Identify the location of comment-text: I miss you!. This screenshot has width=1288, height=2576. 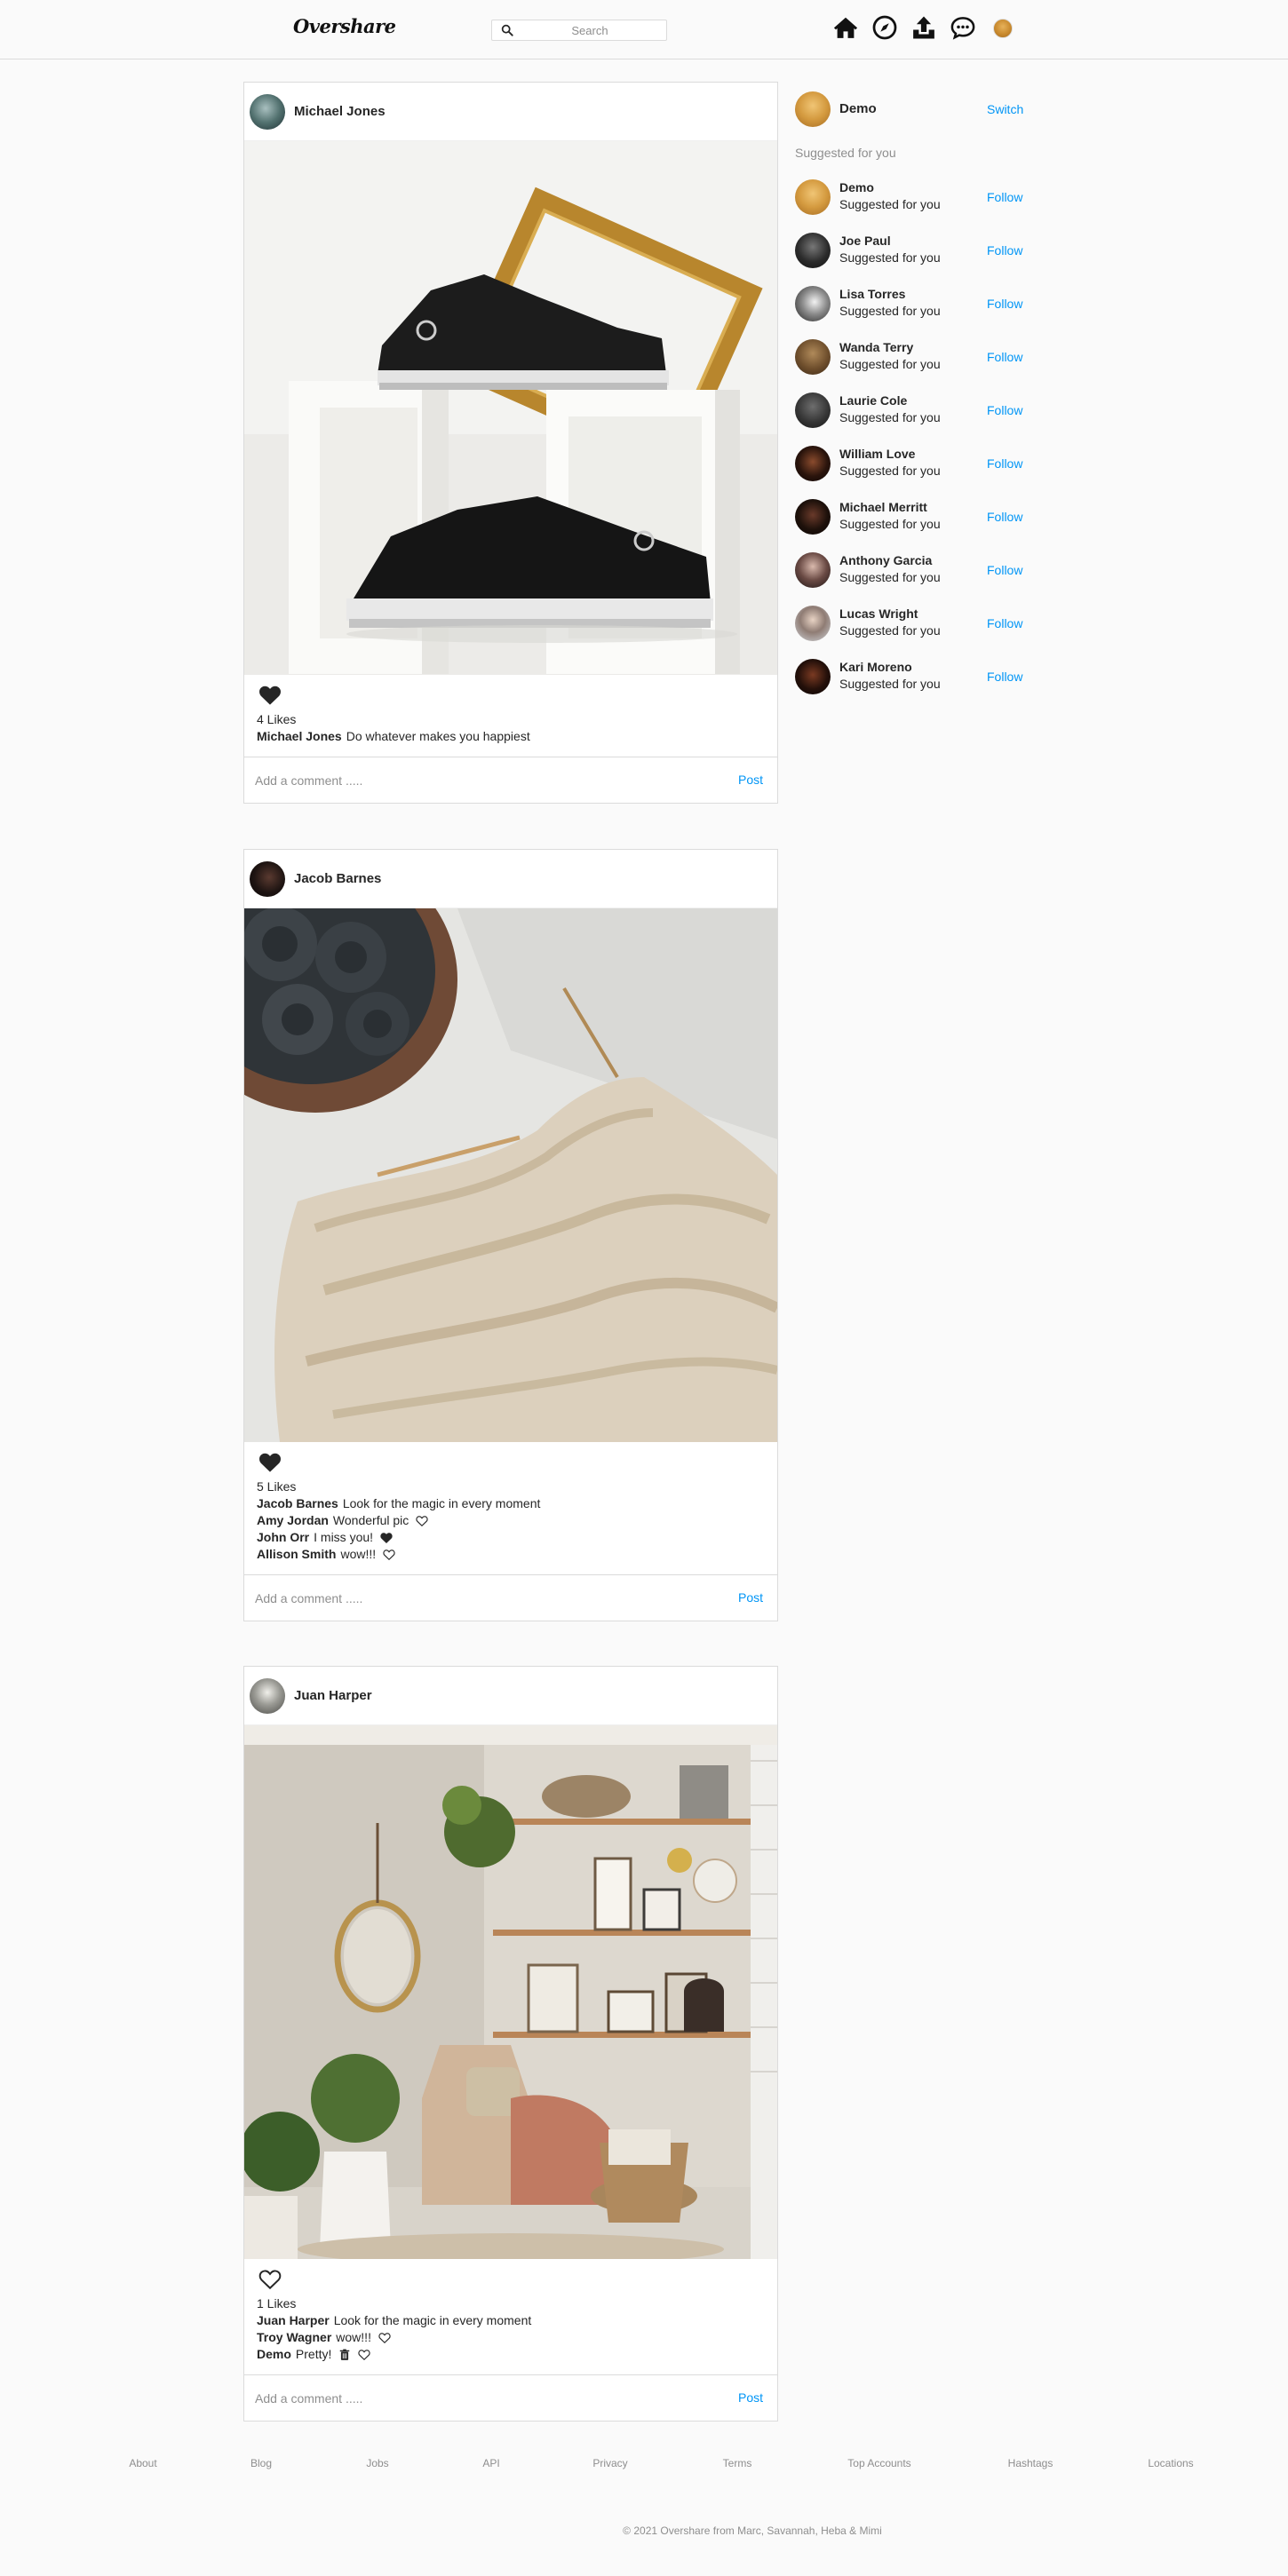
(344, 1537).